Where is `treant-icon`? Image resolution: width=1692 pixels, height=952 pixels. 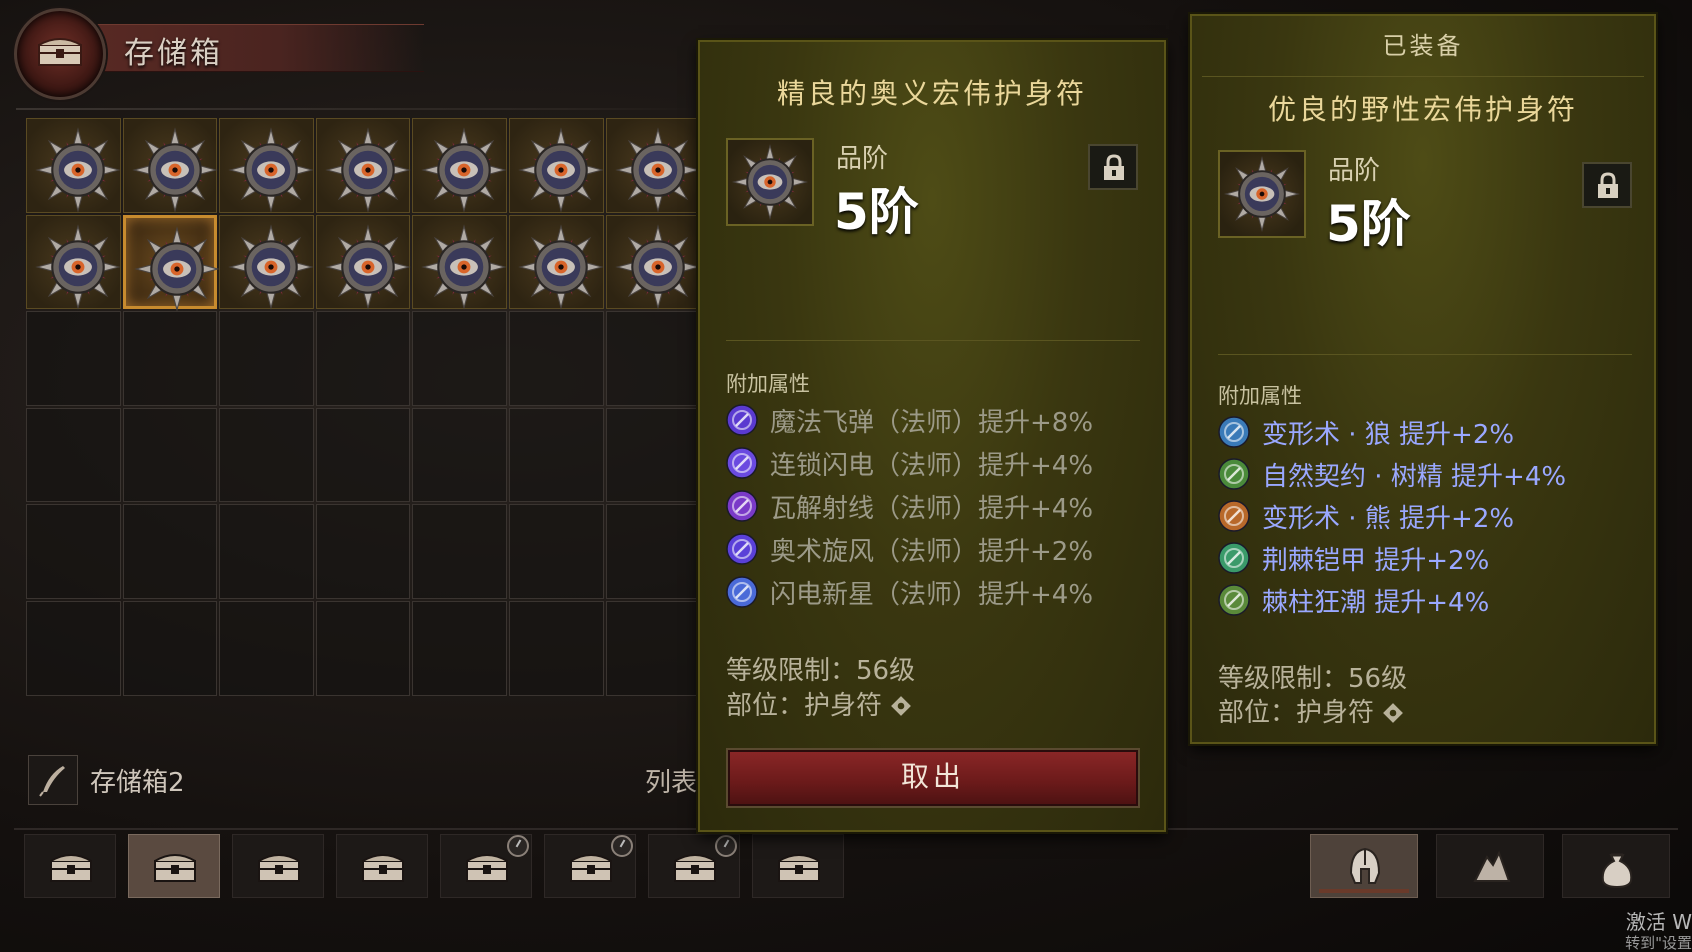 treant-icon is located at coordinates (1234, 474).